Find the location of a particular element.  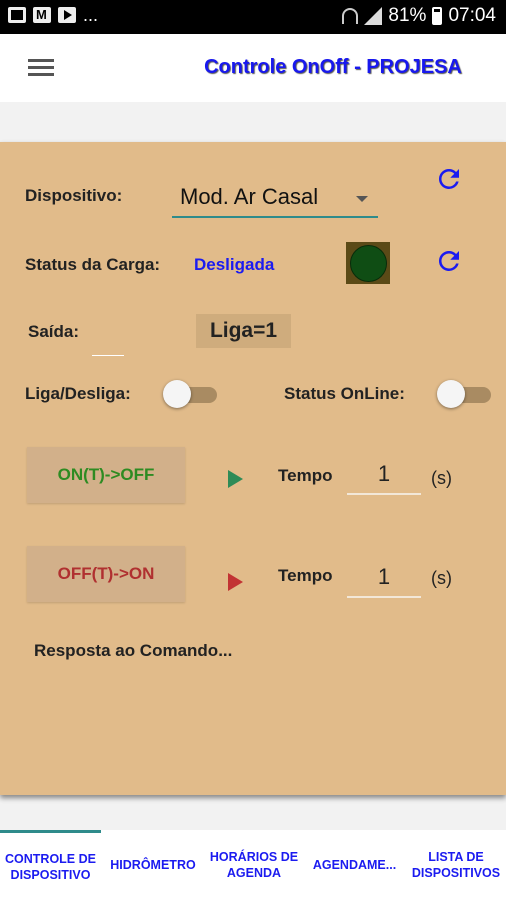

on-off-time-unit: (s) is located at coordinates (441, 478).